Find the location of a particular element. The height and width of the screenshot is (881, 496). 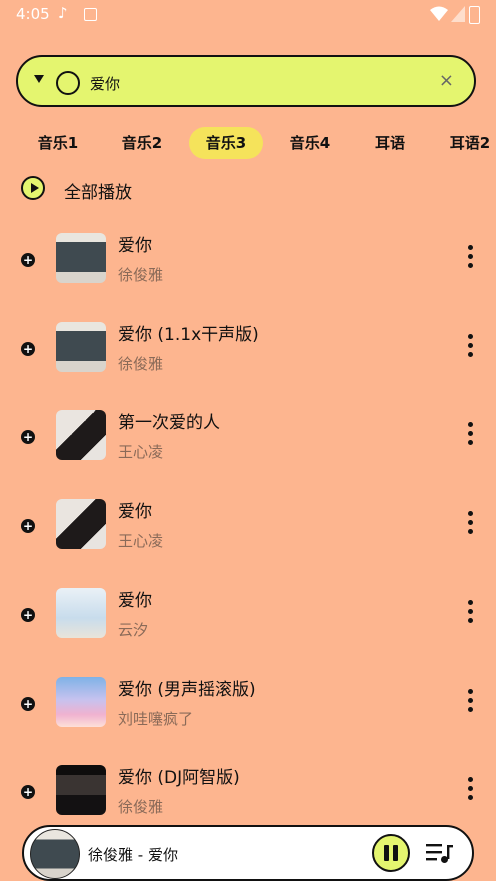

player-album-art is located at coordinates (55, 854).